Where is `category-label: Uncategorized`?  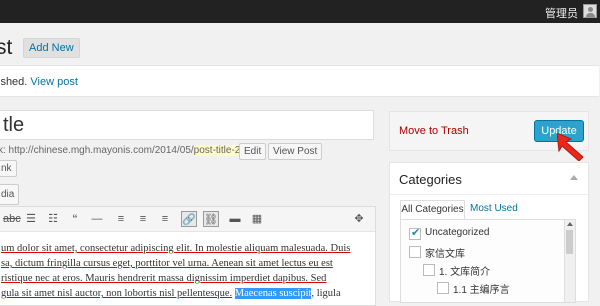 category-label: Uncategorized is located at coordinates (457, 232).